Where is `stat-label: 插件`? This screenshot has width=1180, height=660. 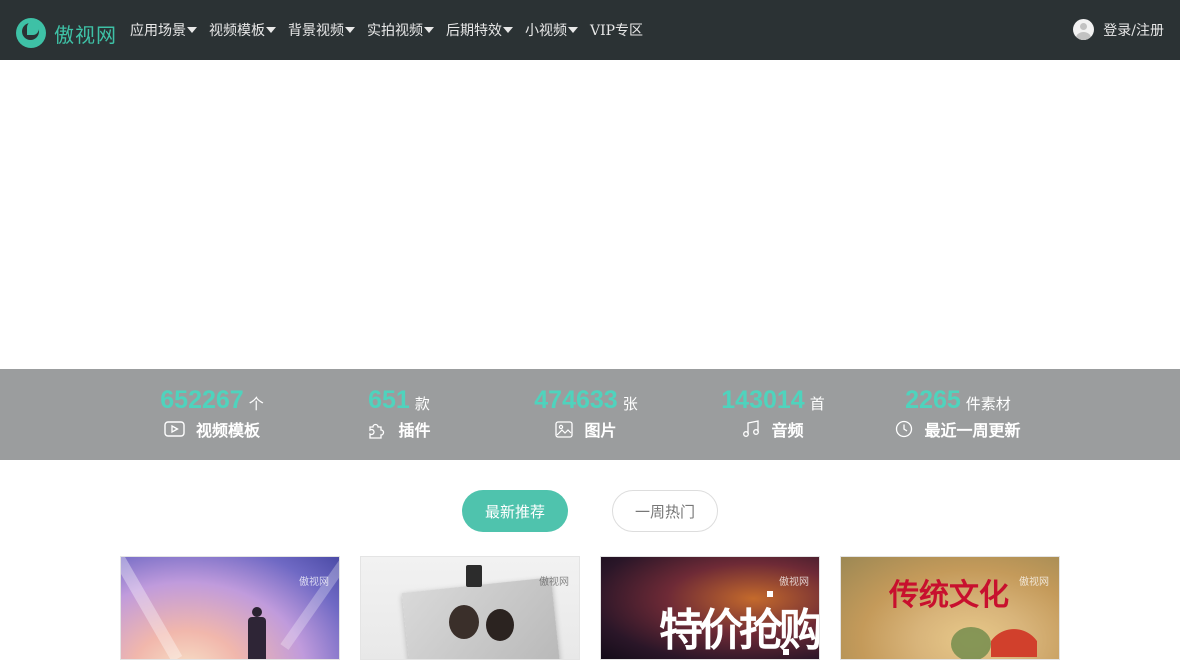
stat-label: 插件 is located at coordinates (414, 430).